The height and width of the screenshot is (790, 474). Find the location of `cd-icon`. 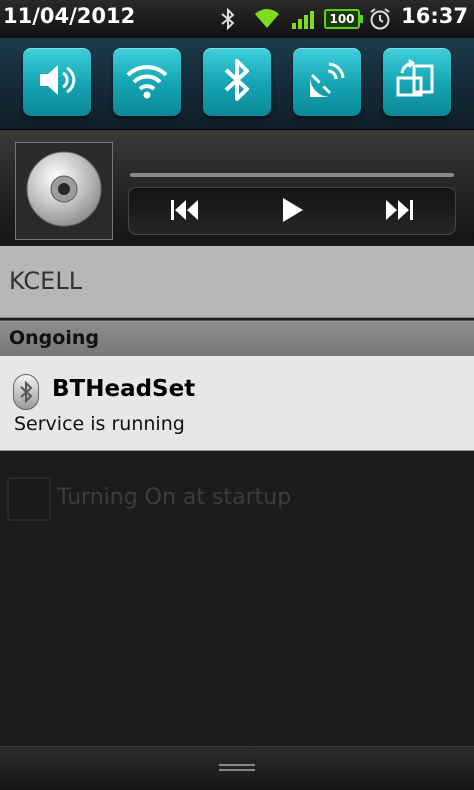

cd-icon is located at coordinates (64, 191).